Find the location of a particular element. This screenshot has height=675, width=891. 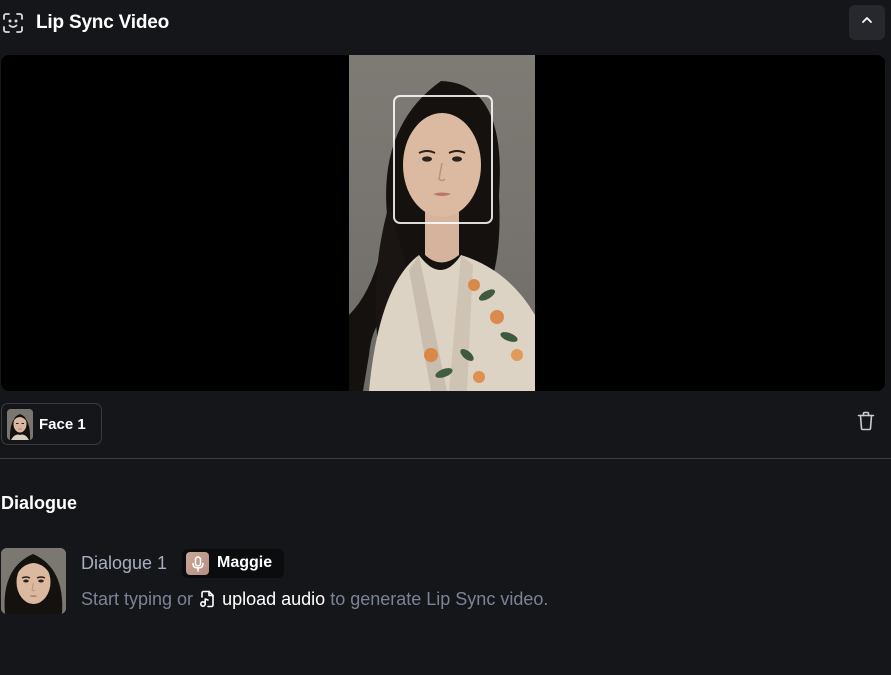

dialogue-section-title: Dialogue is located at coordinates (39, 503).